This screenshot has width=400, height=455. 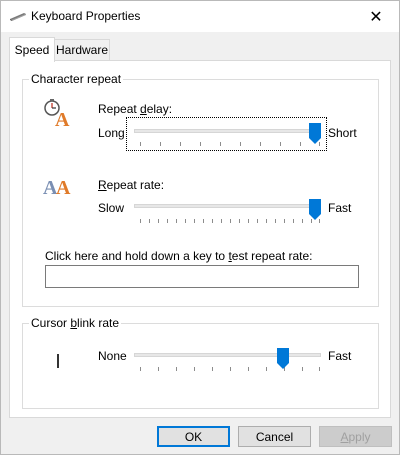 I want to click on title-bar: Keyboard Properties ✕, so click(x=200, y=16).